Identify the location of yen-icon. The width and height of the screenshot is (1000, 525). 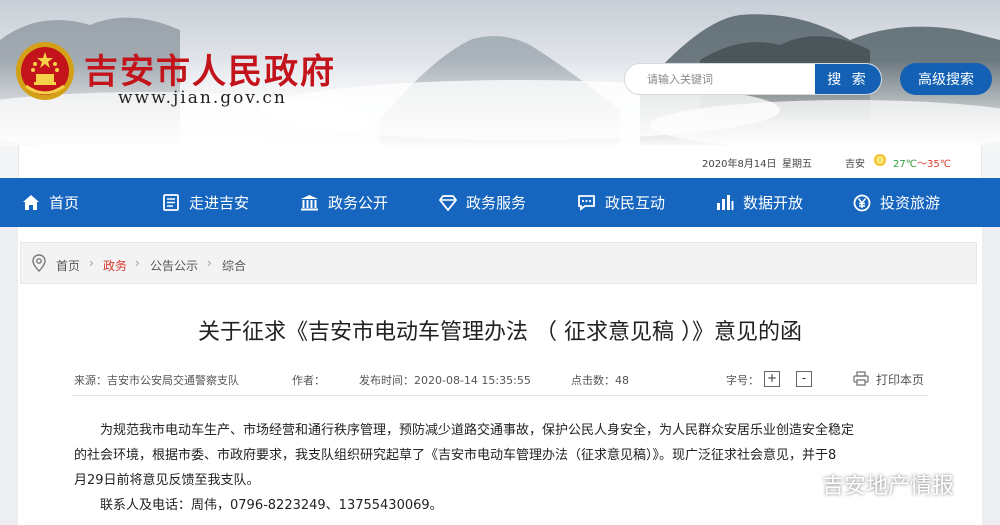
(862, 202).